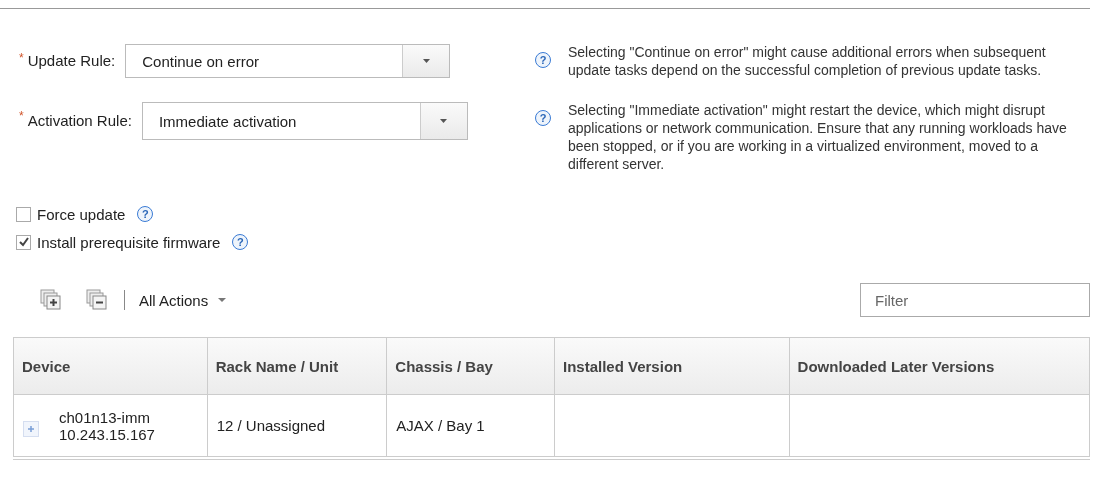 Image resolution: width=1100 pixels, height=487 pixels. What do you see at coordinates (288, 61) in the screenshot?
I see `rule-dropdown: Continue on error` at bounding box center [288, 61].